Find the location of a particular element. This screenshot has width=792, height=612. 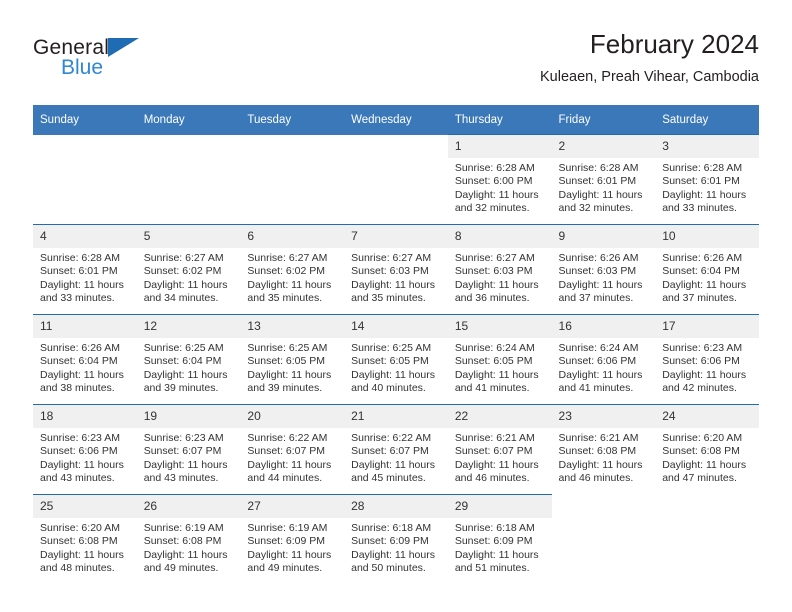

daylight-duration-line2: and 36 minutes. is located at coordinates (492, 297).